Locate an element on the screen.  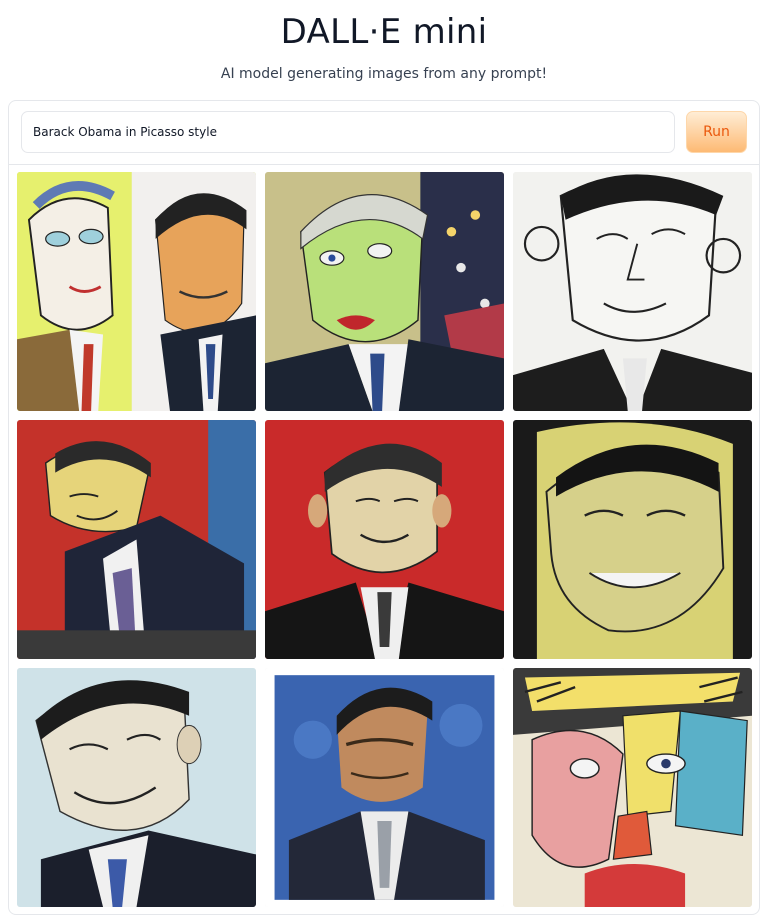
run-button: Run is located at coordinates (716, 132).